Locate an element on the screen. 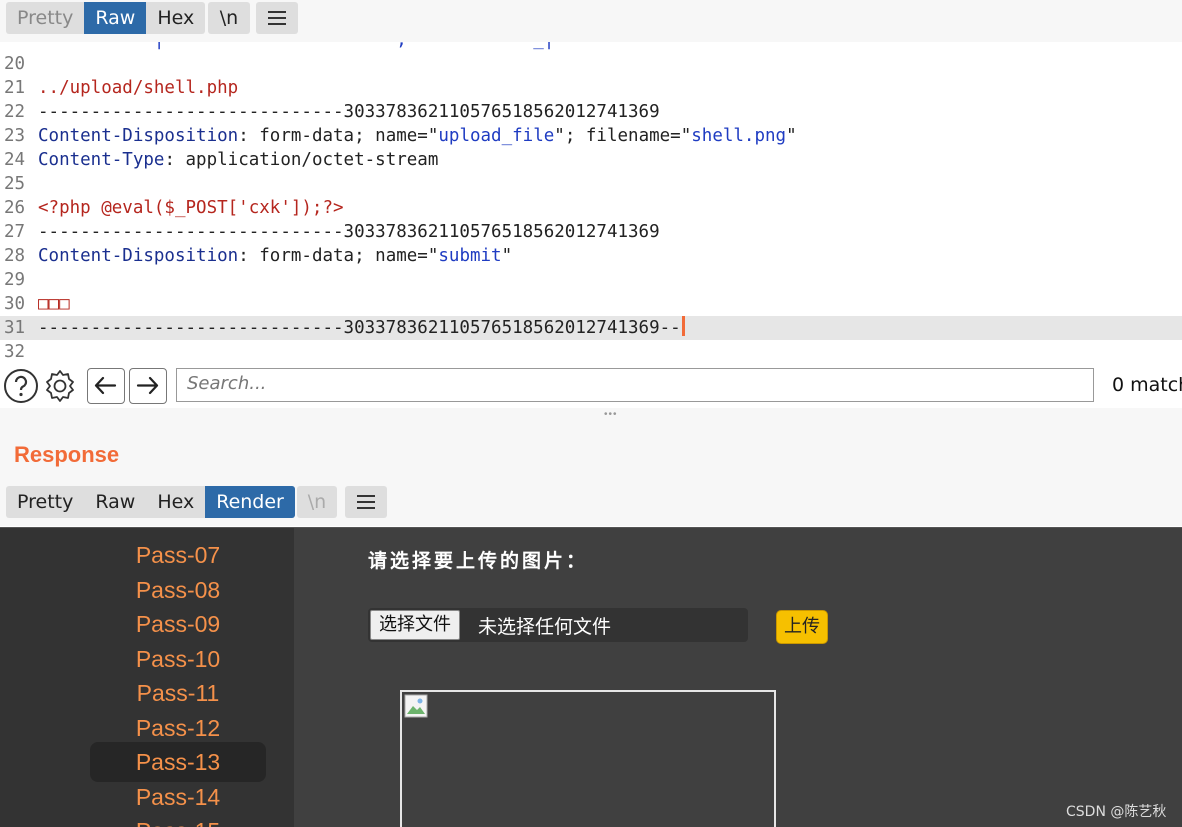 Image resolution: width=1182 pixels, height=827 pixels. line-number: 31 is located at coordinates (15, 328).